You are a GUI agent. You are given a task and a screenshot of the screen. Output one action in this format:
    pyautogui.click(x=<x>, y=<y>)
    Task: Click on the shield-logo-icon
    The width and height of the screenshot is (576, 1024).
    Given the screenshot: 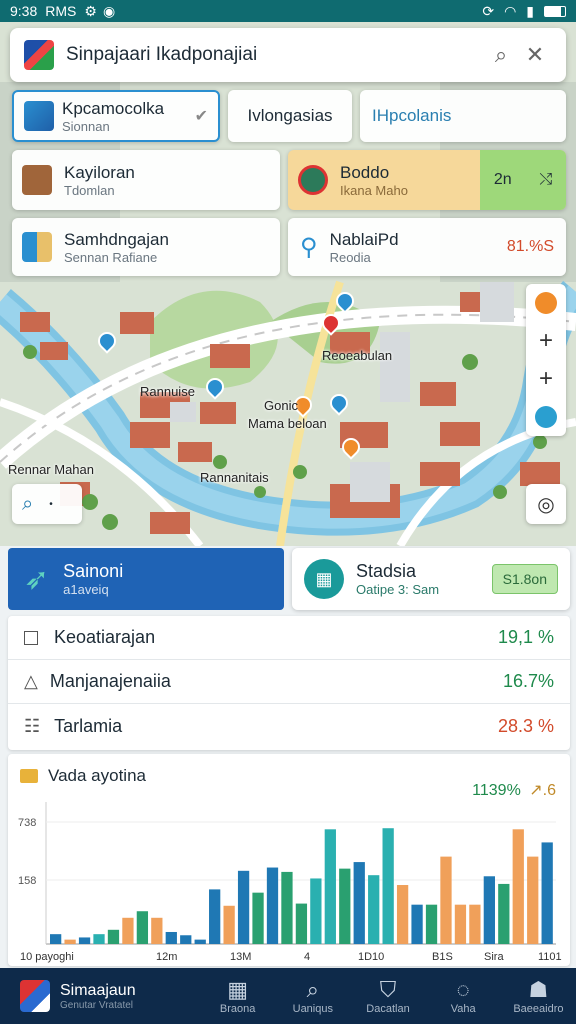 What is the action you would take?
    pyautogui.click(x=35, y=996)
    